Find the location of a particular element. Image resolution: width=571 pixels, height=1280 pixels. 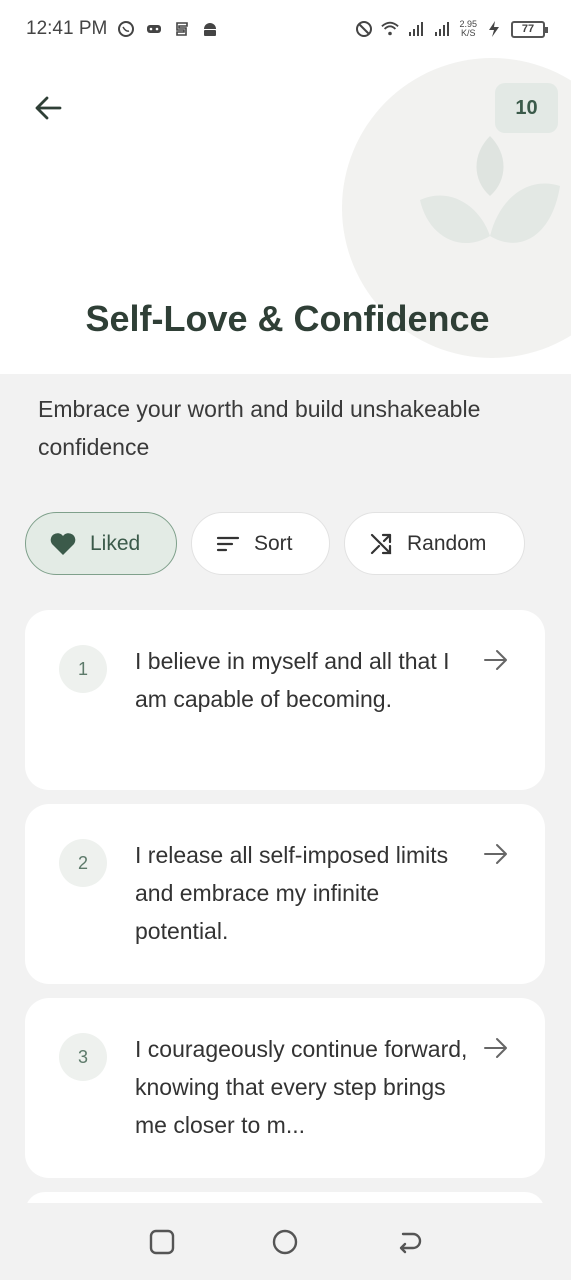

arrow-left-icon is located at coordinates (48, 108).